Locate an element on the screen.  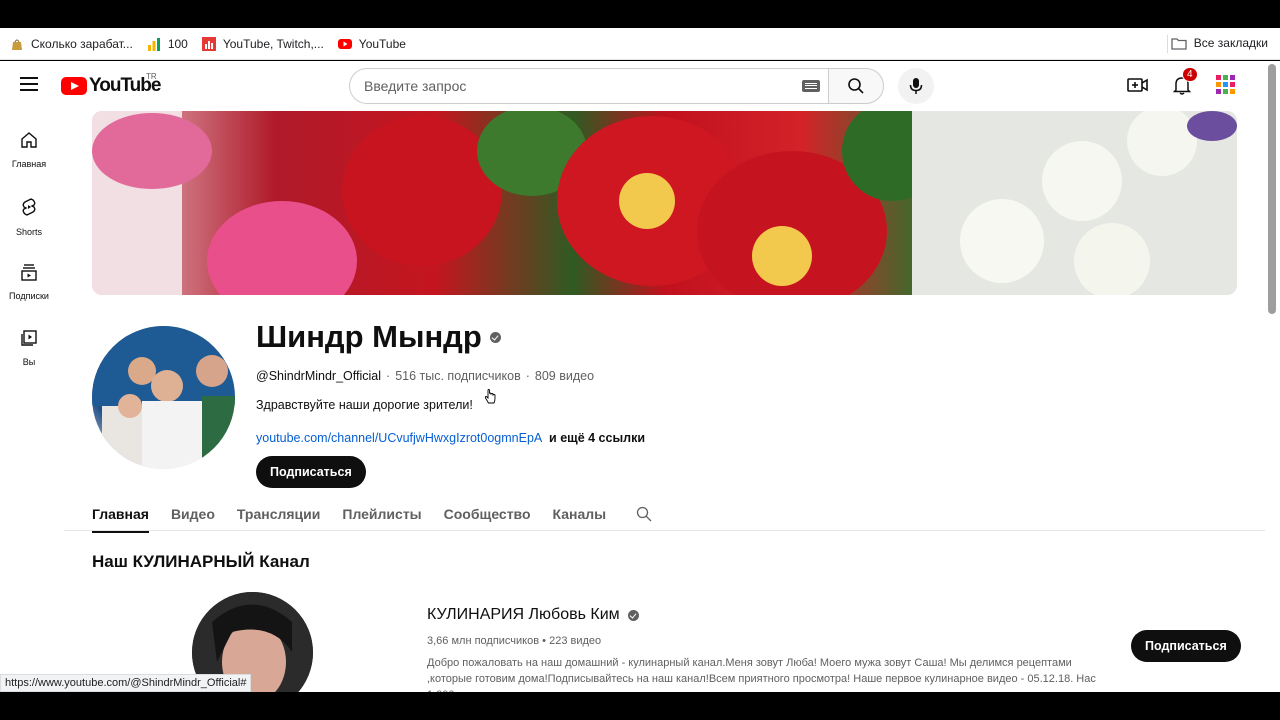
bookmark-item: 100 is located at coordinates (167, 44).